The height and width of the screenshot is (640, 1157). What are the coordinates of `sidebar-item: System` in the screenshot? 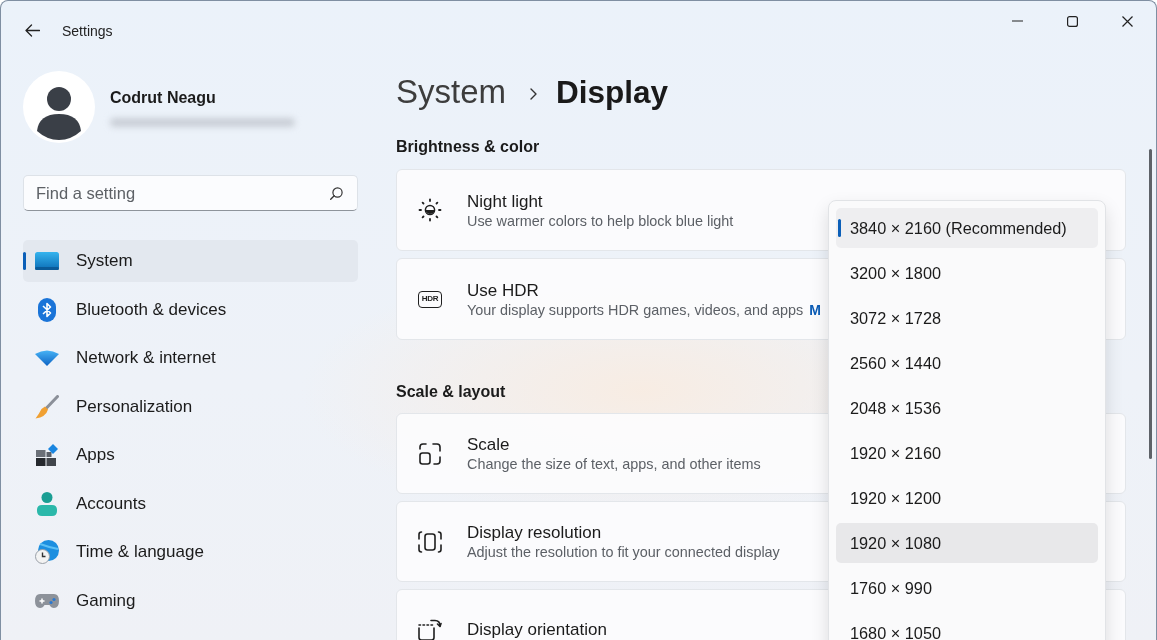 It's located at (190, 261).